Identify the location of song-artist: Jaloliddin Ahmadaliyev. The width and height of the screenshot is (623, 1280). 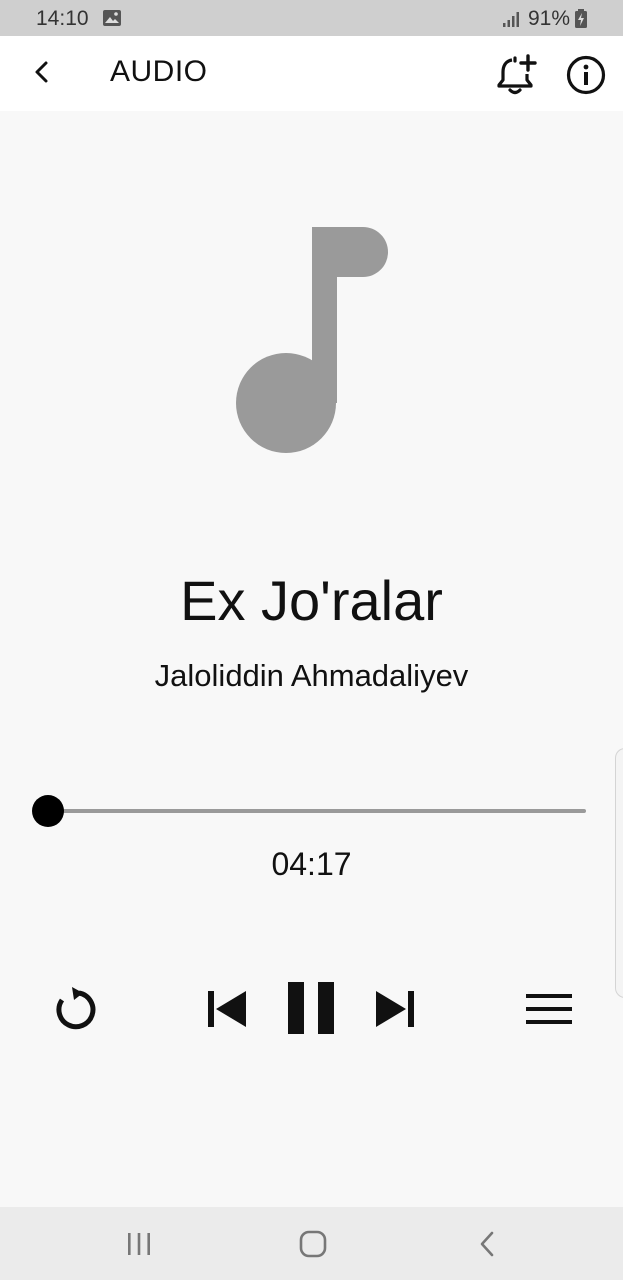
(311, 675).